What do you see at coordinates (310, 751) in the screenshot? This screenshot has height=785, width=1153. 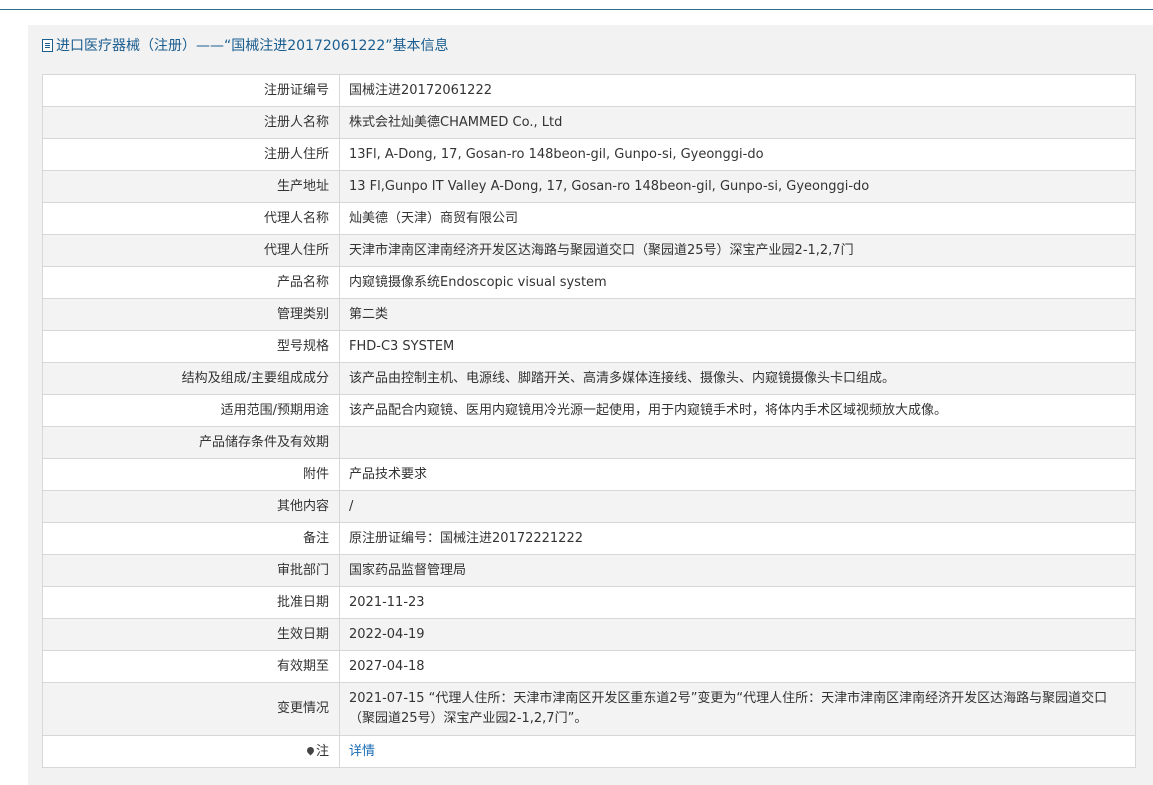 I see `pin-icon` at bounding box center [310, 751].